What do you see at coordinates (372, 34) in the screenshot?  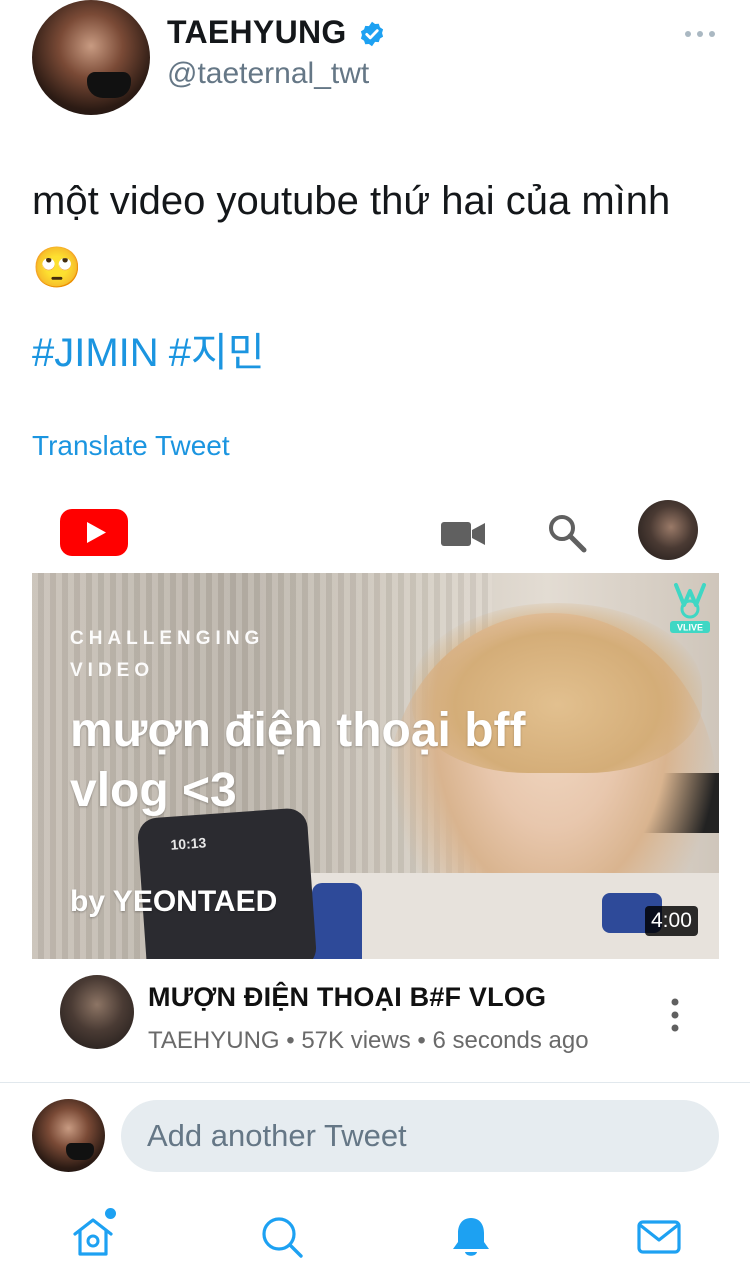 I see `verified-badge-icon` at bounding box center [372, 34].